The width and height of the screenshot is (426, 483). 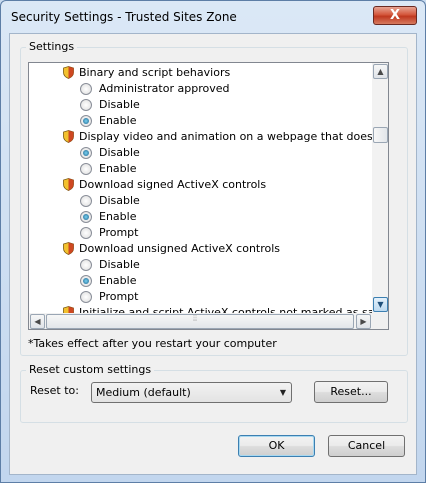 I want to click on horizontal-scrollbar: ◀ ⦙⦙ ▶, so click(x=200, y=321).